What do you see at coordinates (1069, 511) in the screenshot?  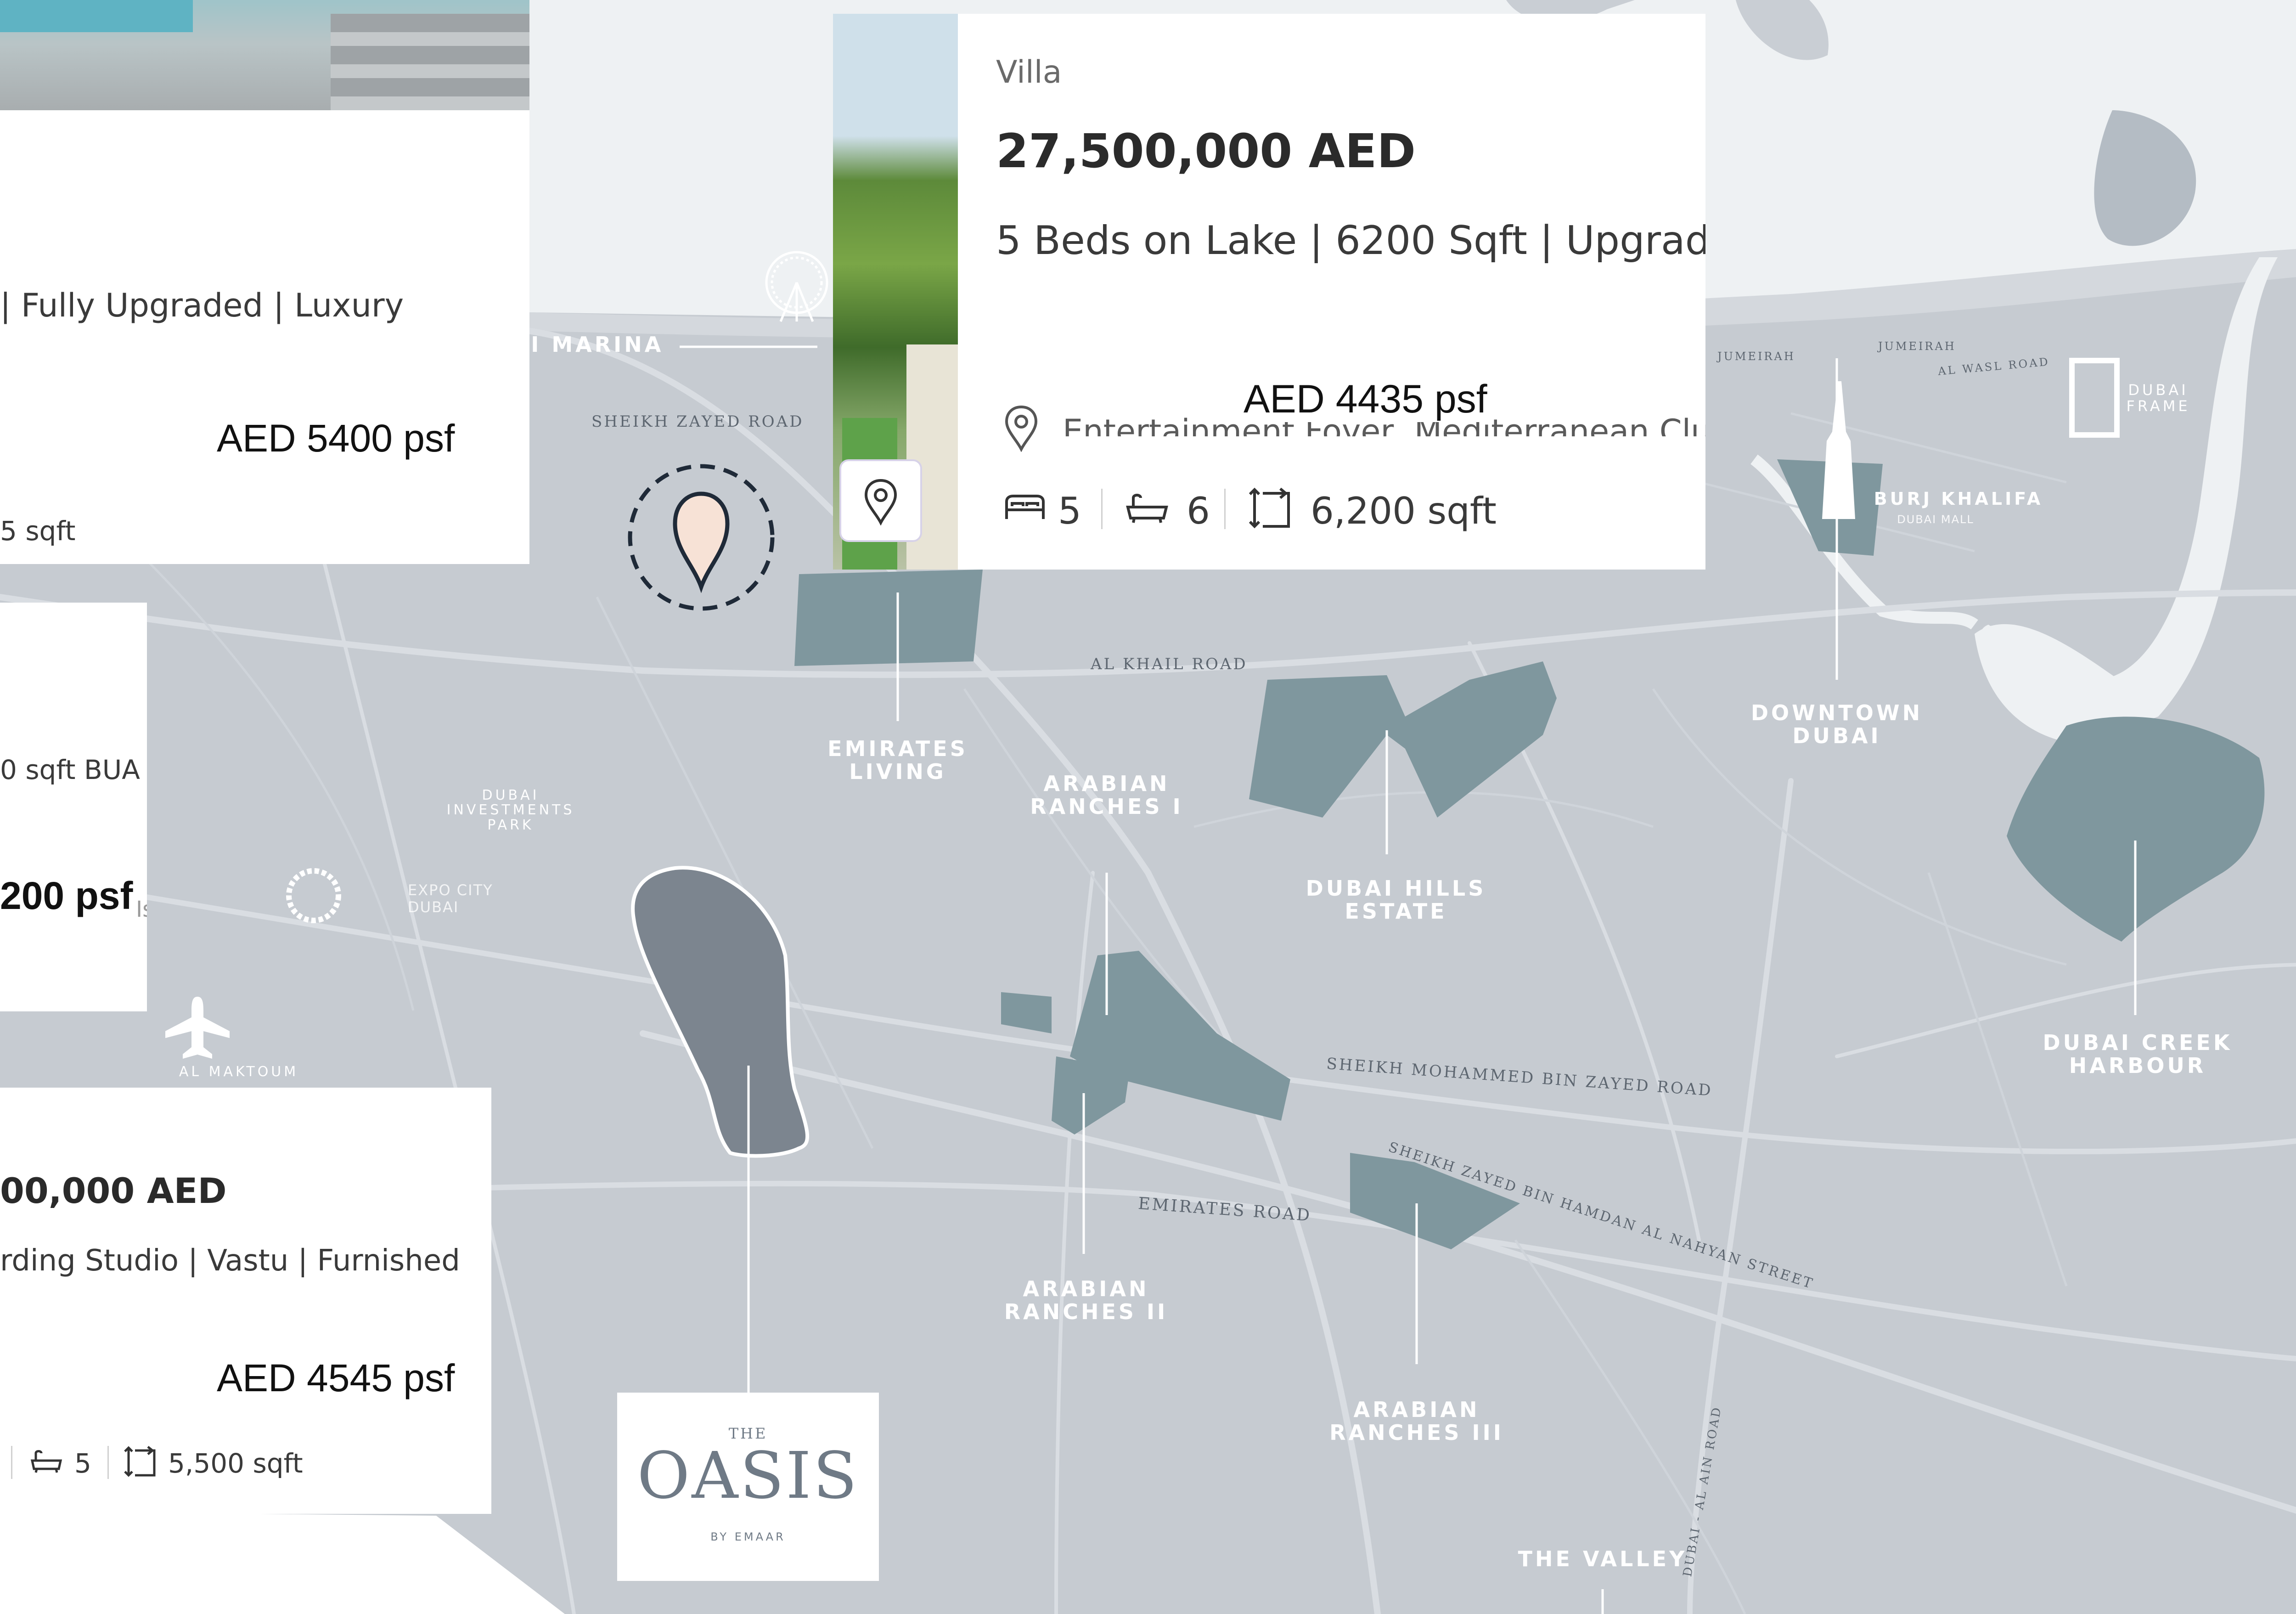 I see `spec-beds: 5` at bounding box center [1069, 511].